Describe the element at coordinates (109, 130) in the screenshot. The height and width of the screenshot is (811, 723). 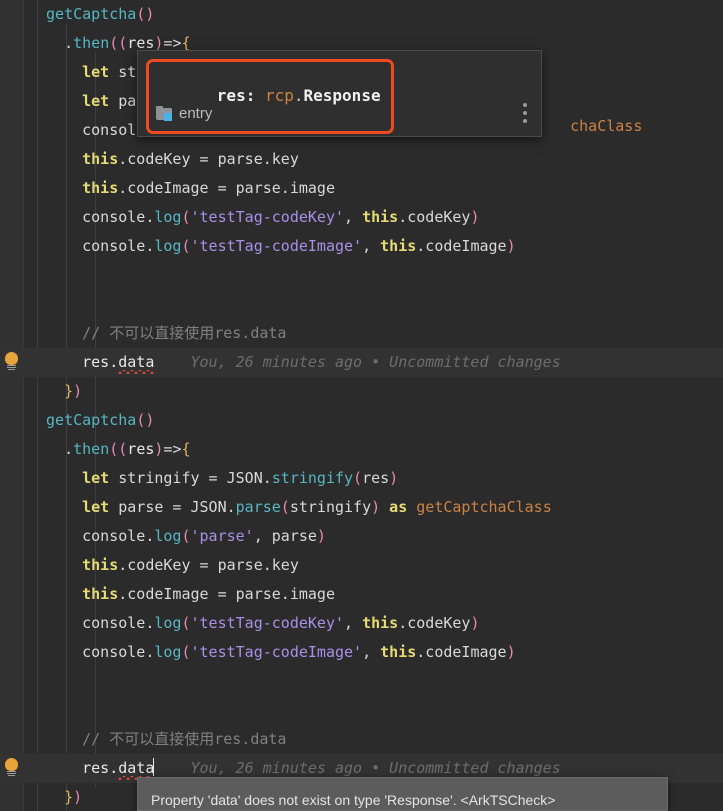
I see `code-line: consol` at that location.